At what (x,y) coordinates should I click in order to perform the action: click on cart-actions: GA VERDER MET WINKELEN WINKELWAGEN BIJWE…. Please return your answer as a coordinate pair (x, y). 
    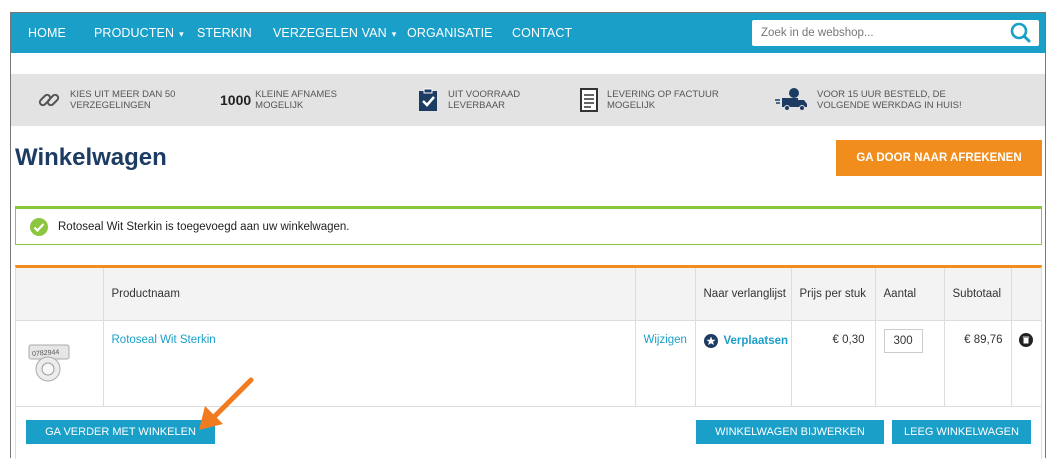
    Looking at the image, I should click on (528, 434).